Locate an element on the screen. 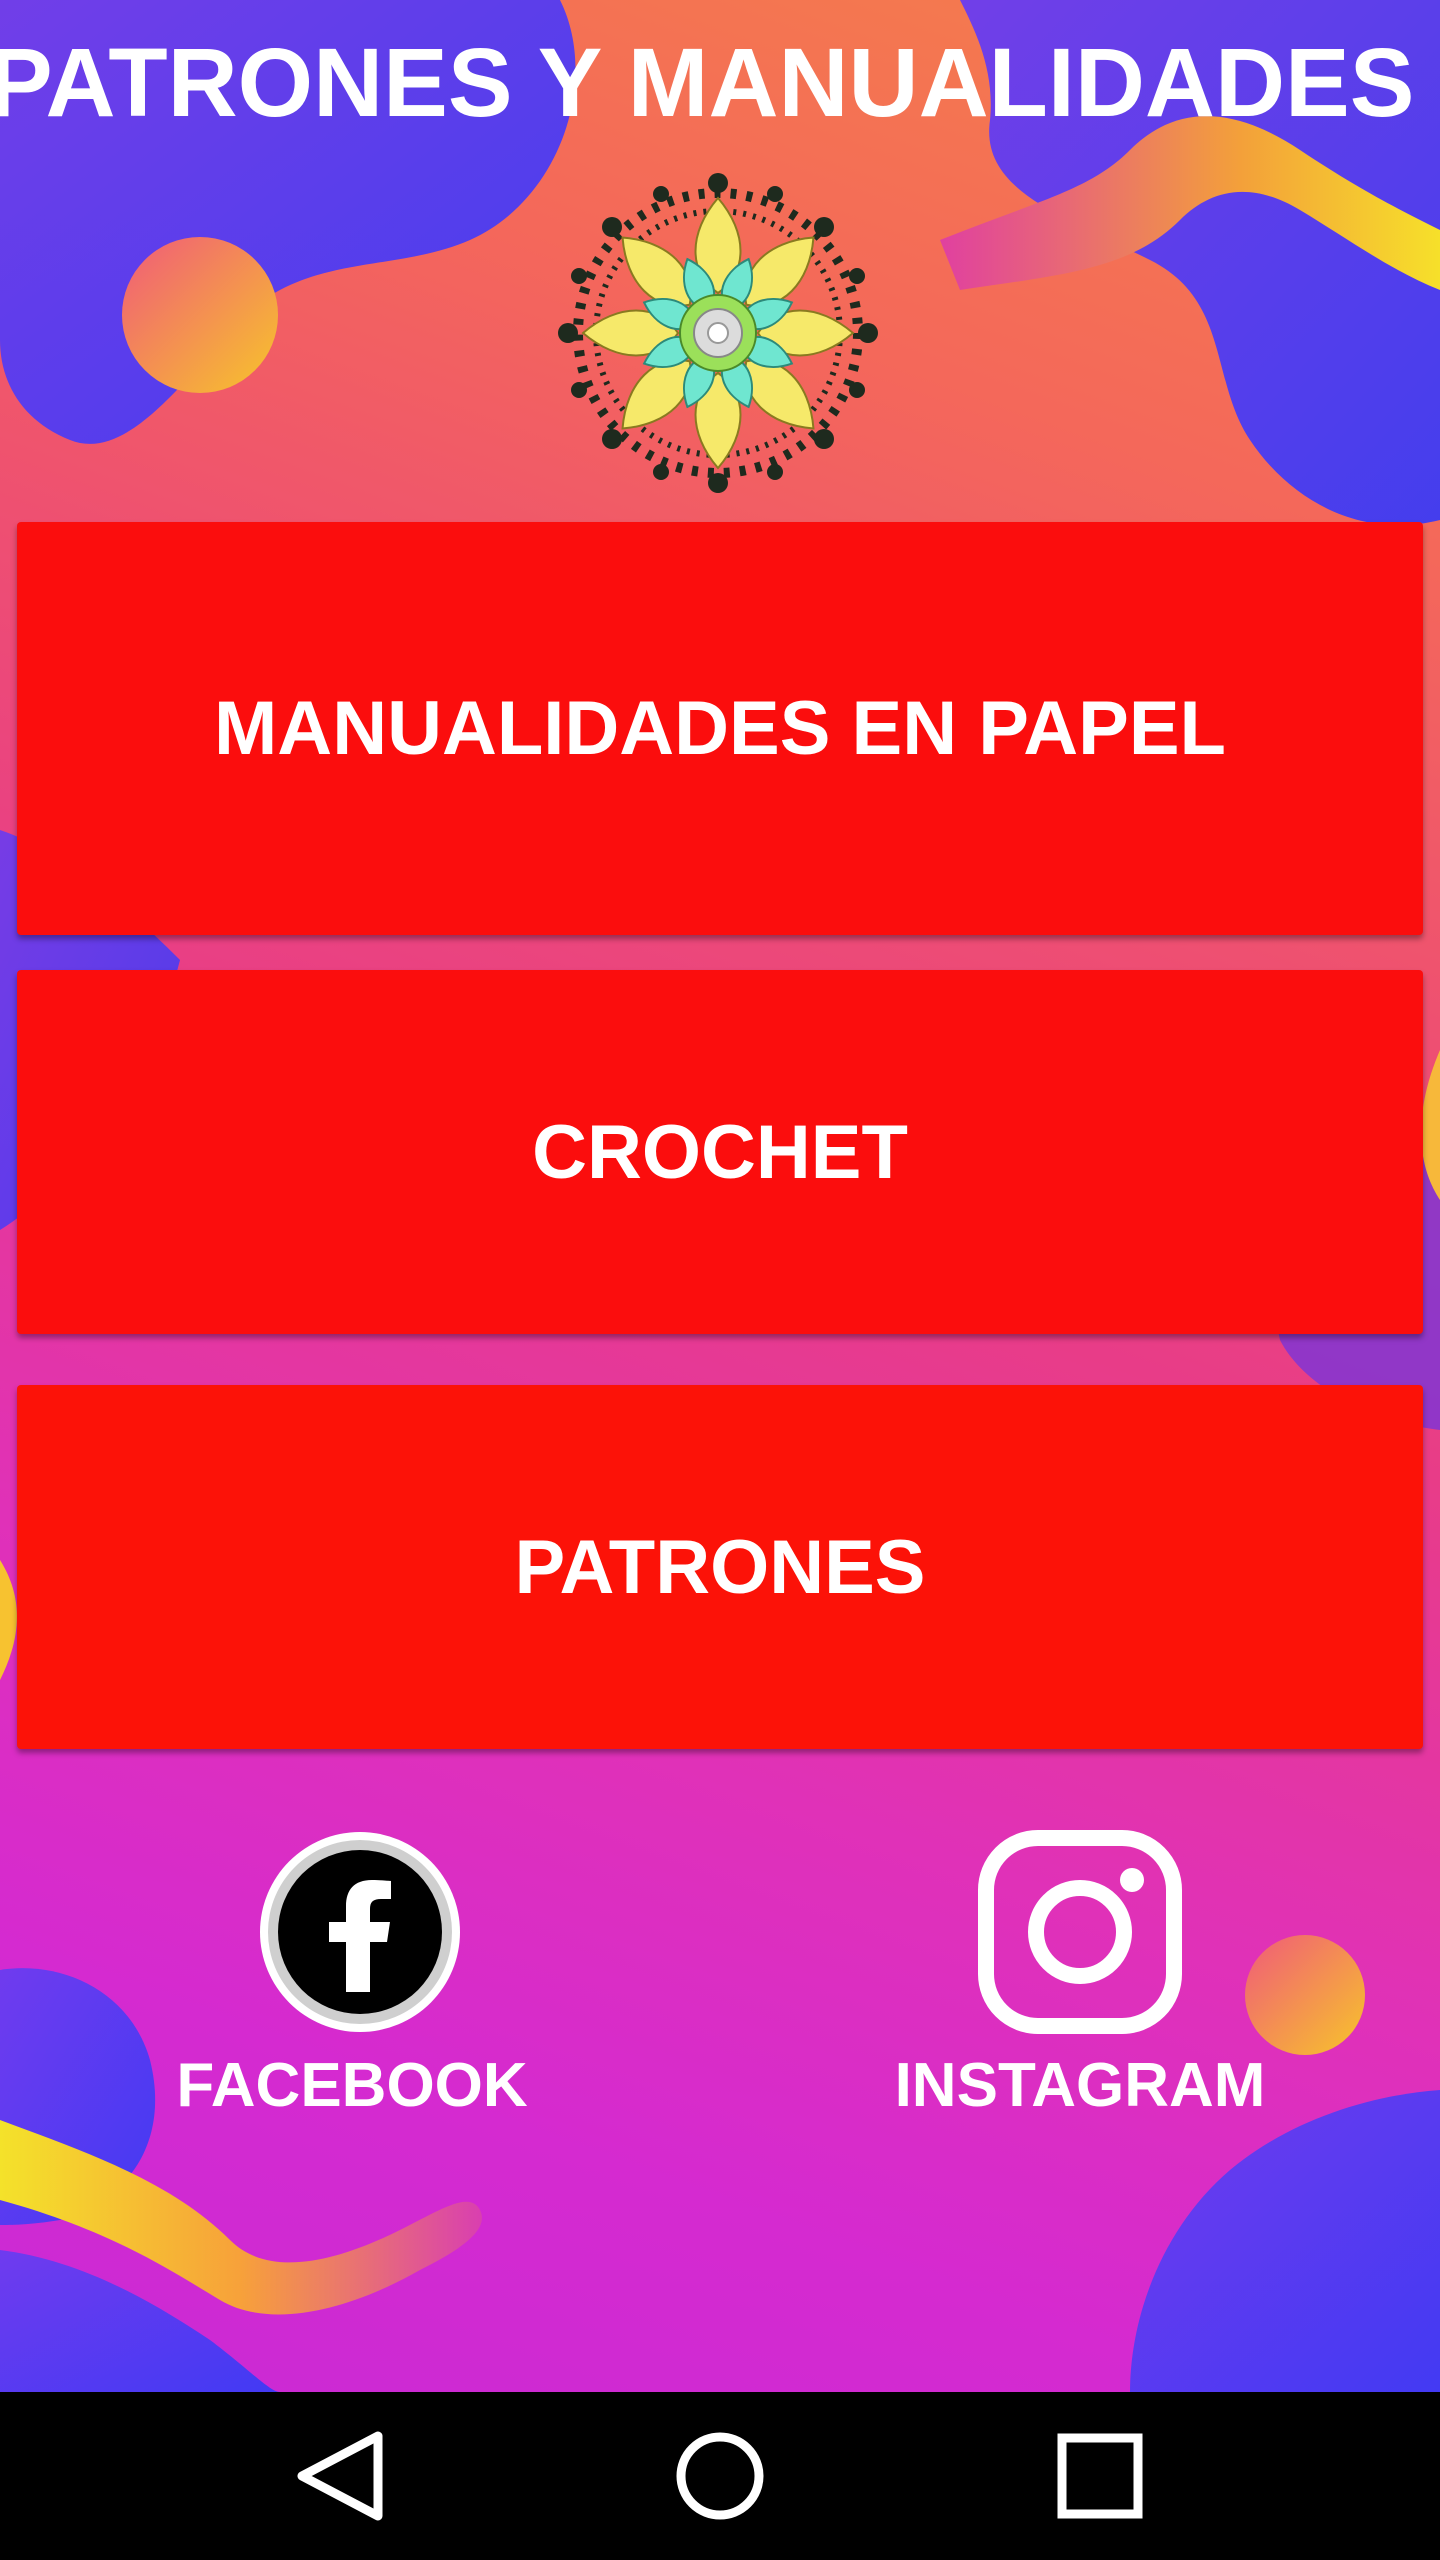 The image size is (1440, 2560). facebook-icon is located at coordinates (360, 1932).